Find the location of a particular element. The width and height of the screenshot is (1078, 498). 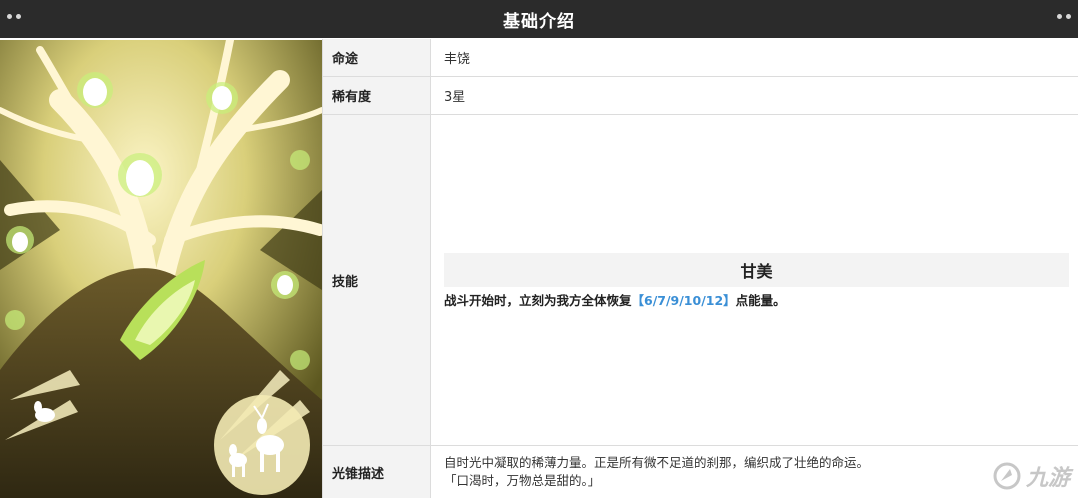

row-rarity: 稀有度 3星 is located at coordinates (700, 96).